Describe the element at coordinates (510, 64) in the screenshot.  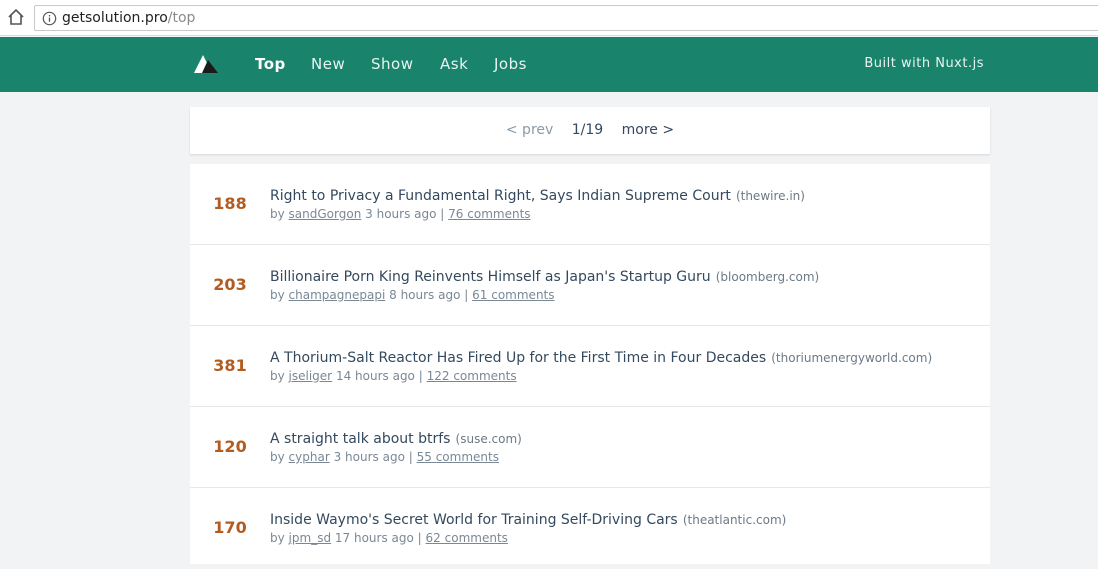
I see `nav-jobs: Jobs` at that location.